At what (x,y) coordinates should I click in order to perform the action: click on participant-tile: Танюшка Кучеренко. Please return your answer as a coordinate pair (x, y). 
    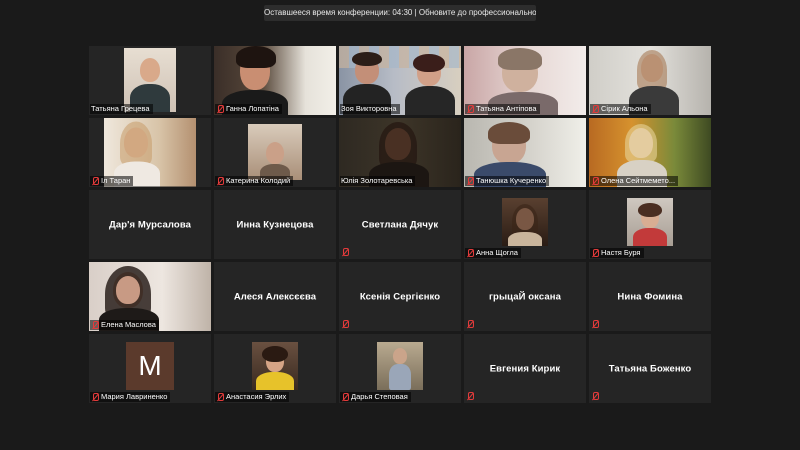
    Looking at the image, I should click on (525, 152).